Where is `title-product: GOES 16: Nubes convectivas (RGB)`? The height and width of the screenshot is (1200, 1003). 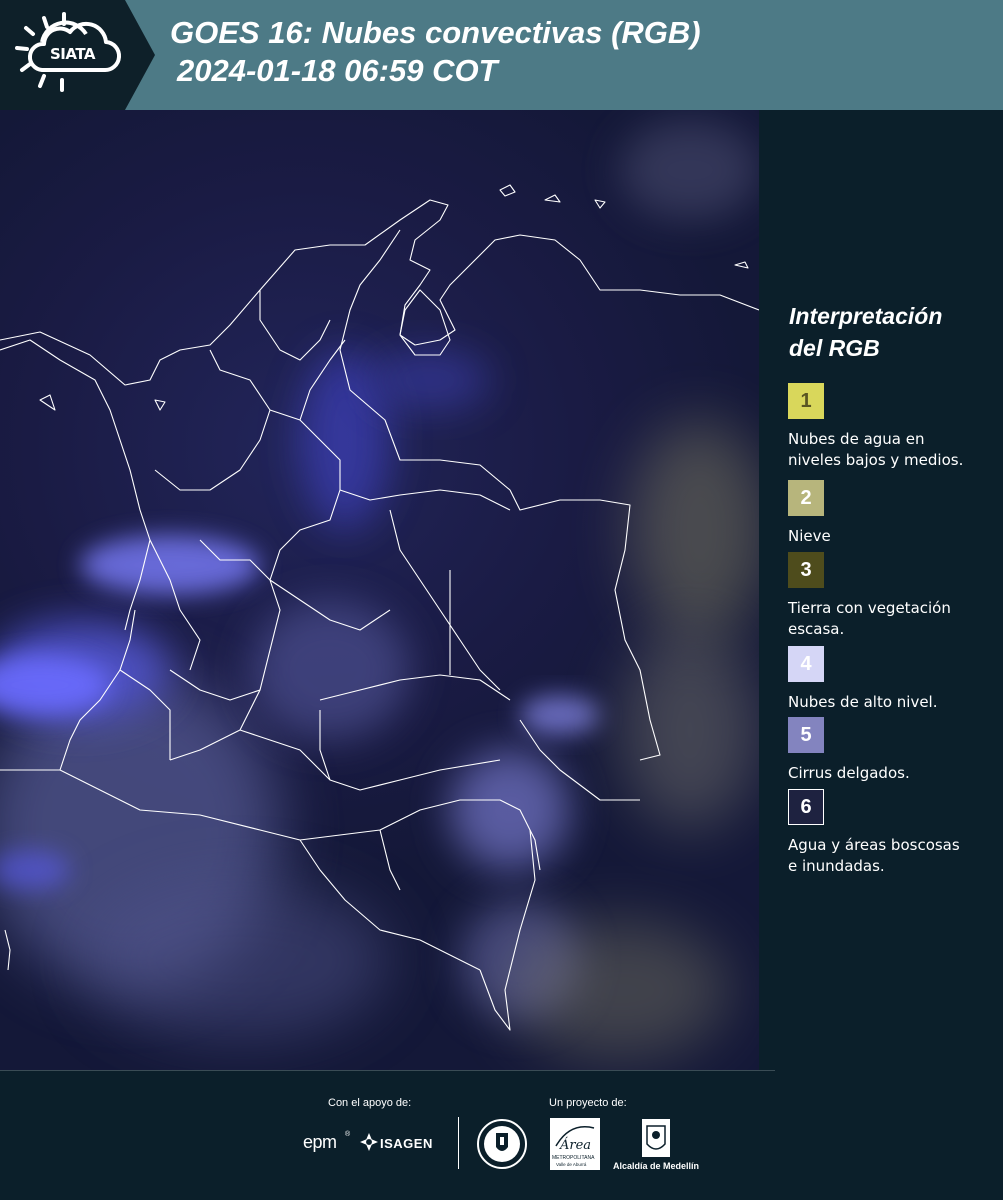
title-product: GOES 16: Nubes convectivas (RGB) is located at coordinates (435, 32).